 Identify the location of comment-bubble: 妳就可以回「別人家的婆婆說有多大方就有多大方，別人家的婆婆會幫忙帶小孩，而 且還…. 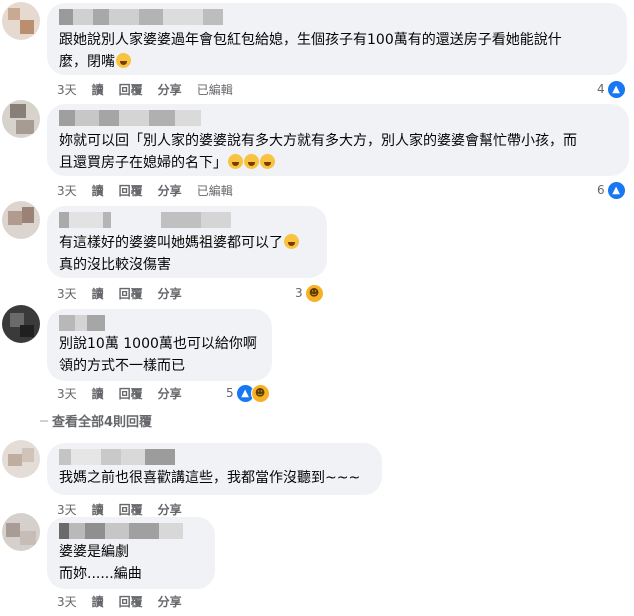
(338, 140).